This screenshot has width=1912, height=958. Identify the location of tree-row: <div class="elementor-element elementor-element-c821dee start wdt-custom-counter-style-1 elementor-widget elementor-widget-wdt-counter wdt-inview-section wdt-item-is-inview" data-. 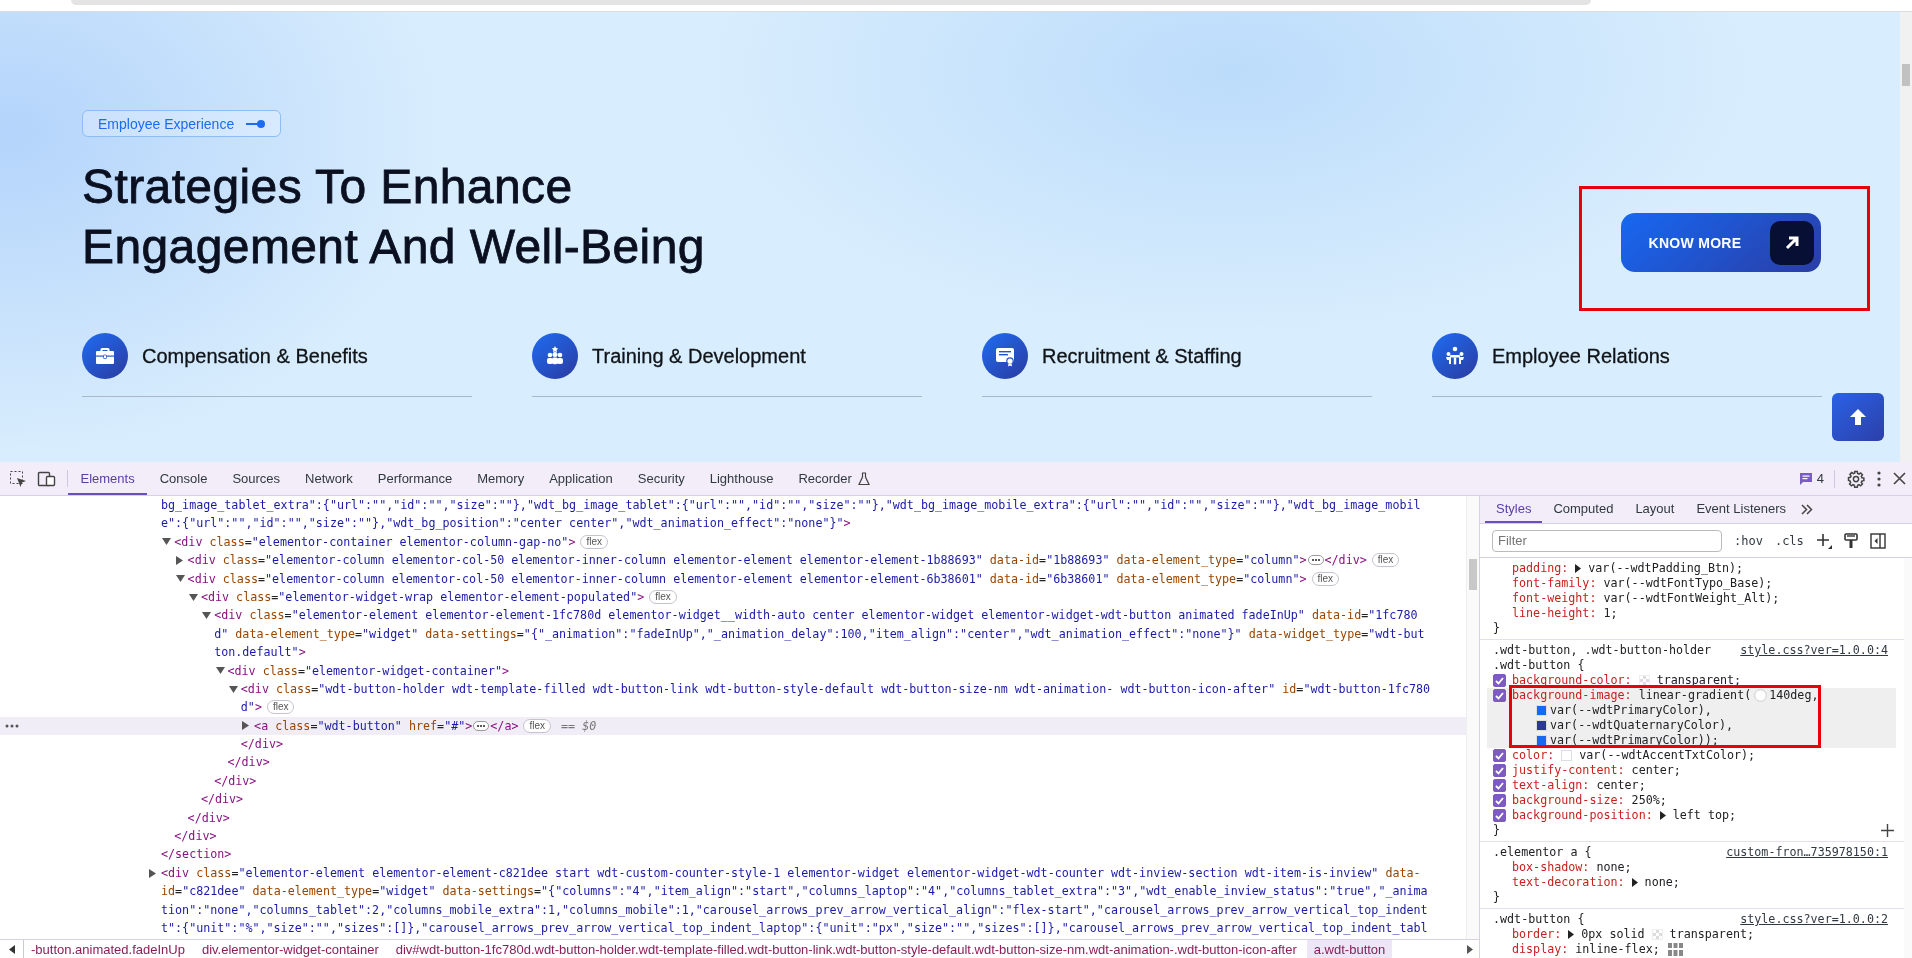
(733, 873).